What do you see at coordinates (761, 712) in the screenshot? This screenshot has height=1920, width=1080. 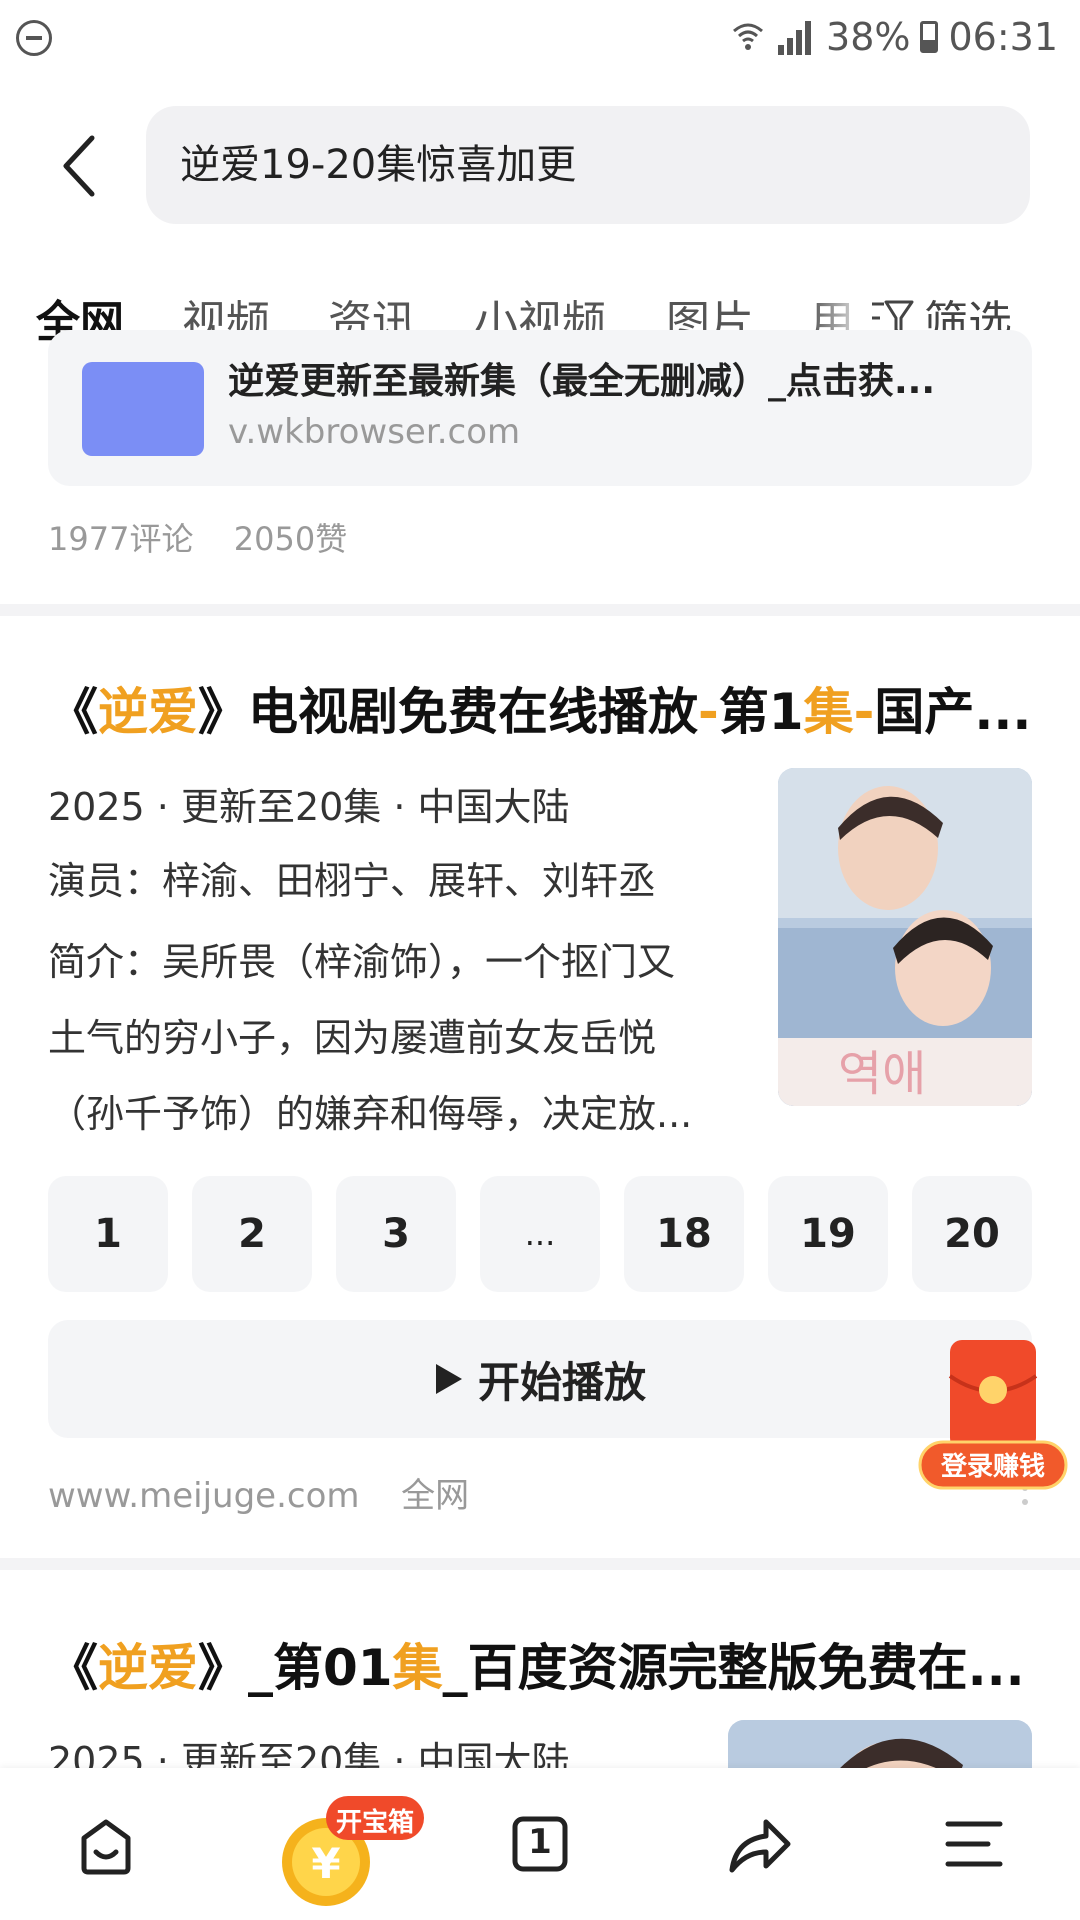 I see `title-part: 第1` at bounding box center [761, 712].